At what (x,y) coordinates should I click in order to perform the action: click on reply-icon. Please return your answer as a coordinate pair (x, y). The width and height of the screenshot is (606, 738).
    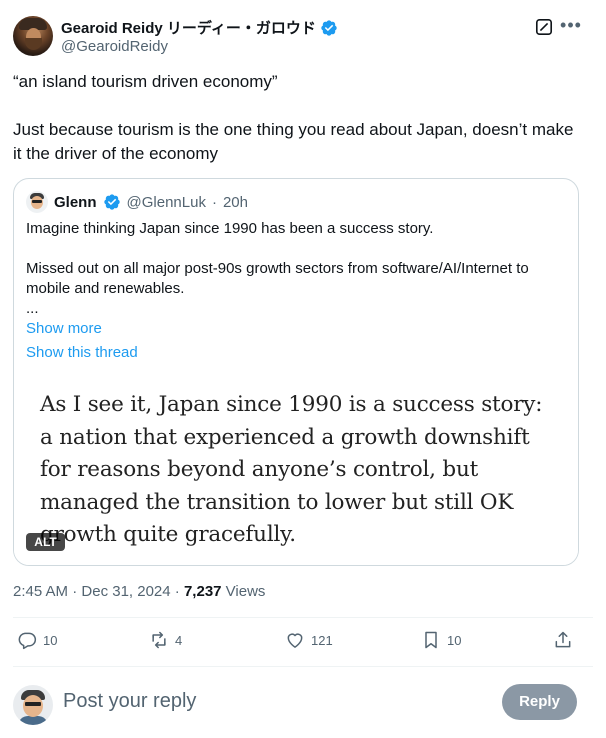
    Looking at the image, I should click on (27, 641).